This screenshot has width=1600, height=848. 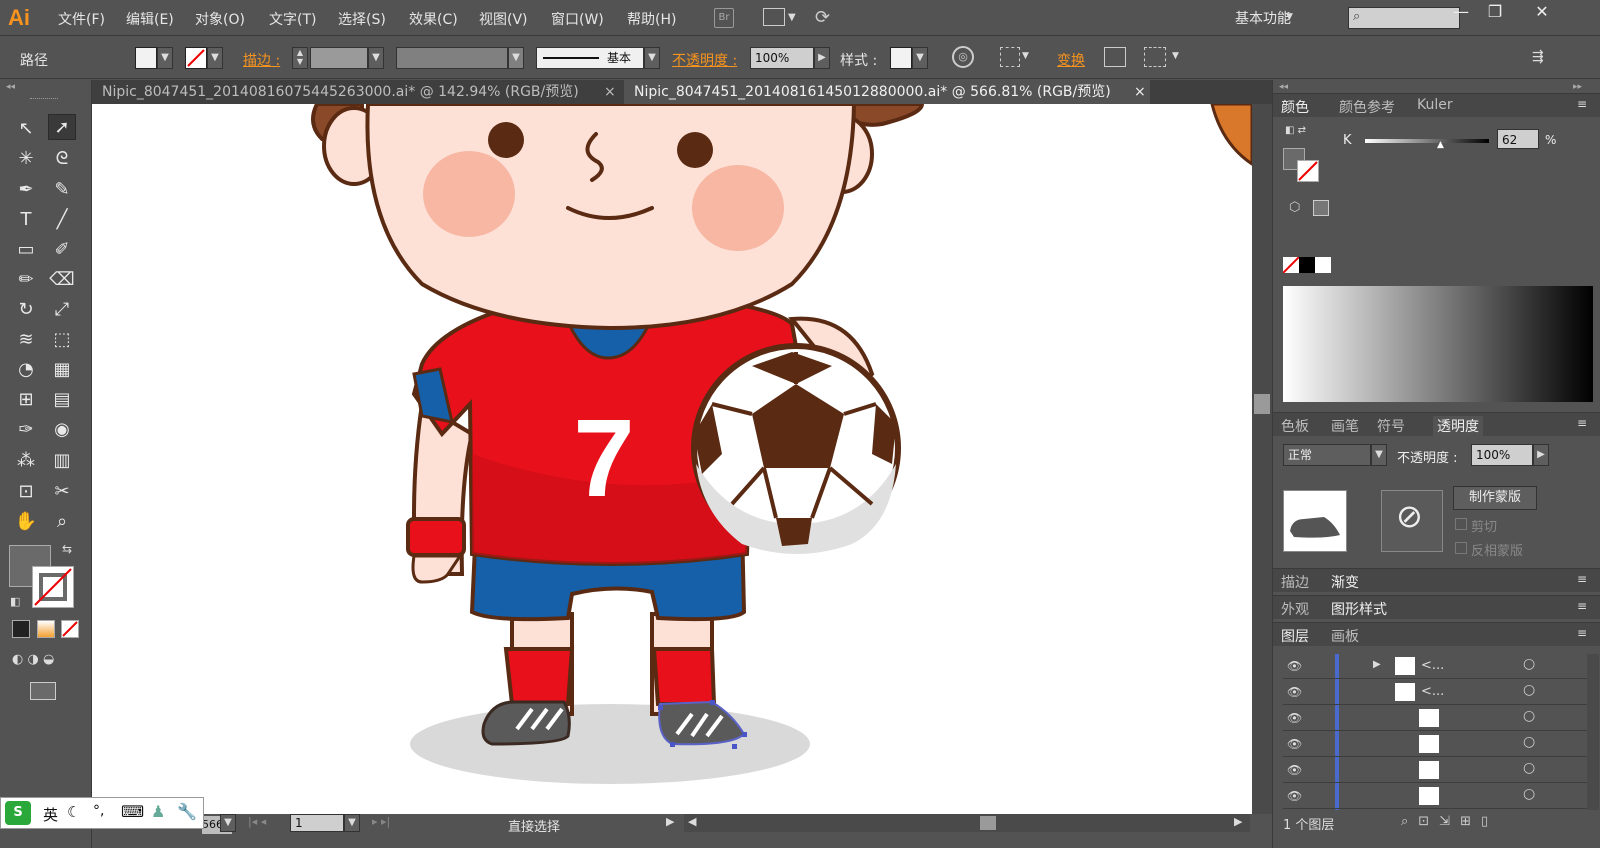 What do you see at coordinates (433, 19) in the screenshot?
I see `menu-effect: 效果(C)` at bounding box center [433, 19].